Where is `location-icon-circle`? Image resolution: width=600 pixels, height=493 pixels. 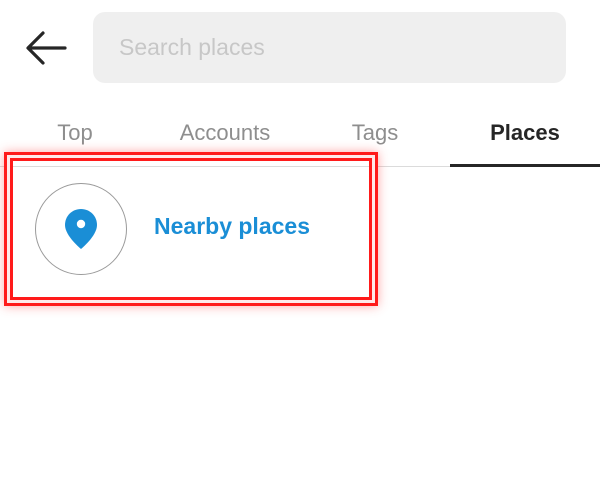 location-icon-circle is located at coordinates (81, 229).